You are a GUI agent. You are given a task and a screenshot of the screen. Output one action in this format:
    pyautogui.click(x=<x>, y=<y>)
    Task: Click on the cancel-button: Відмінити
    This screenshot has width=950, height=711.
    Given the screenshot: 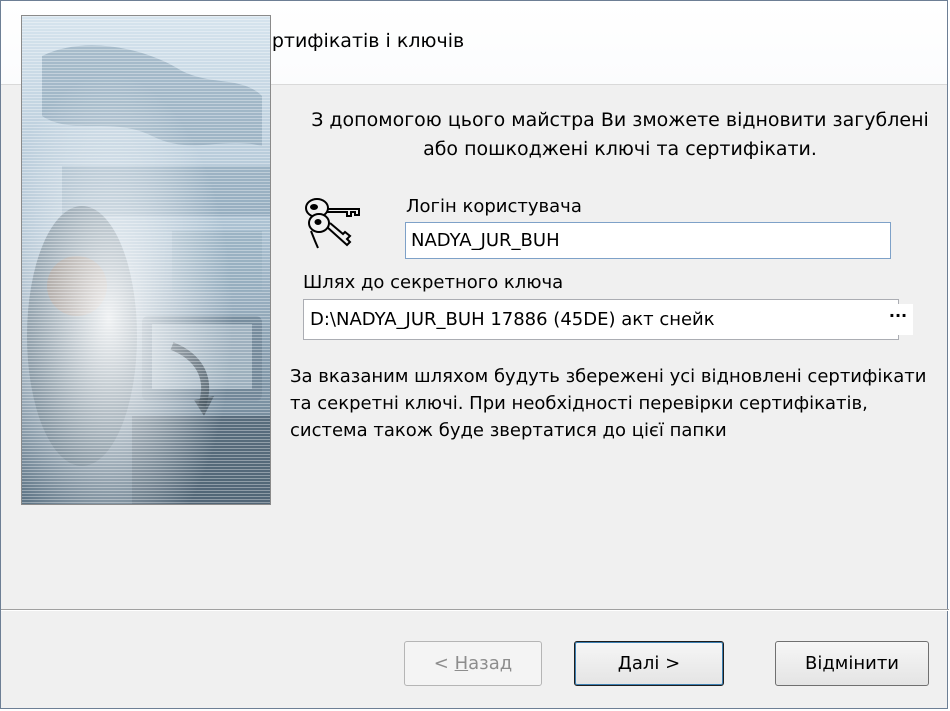 What is the action you would take?
    pyautogui.click(x=852, y=663)
    